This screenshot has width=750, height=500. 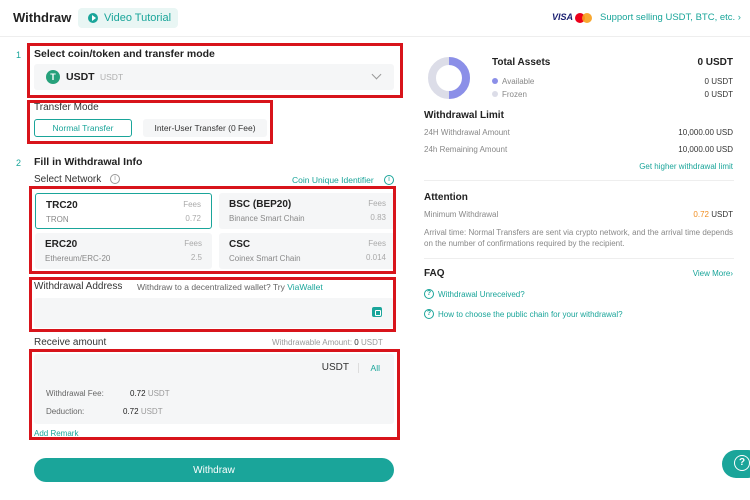 What do you see at coordinates (434, 273) in the screenshot?
I see `faq-title: FAQ` at bounding box center [434, 273].